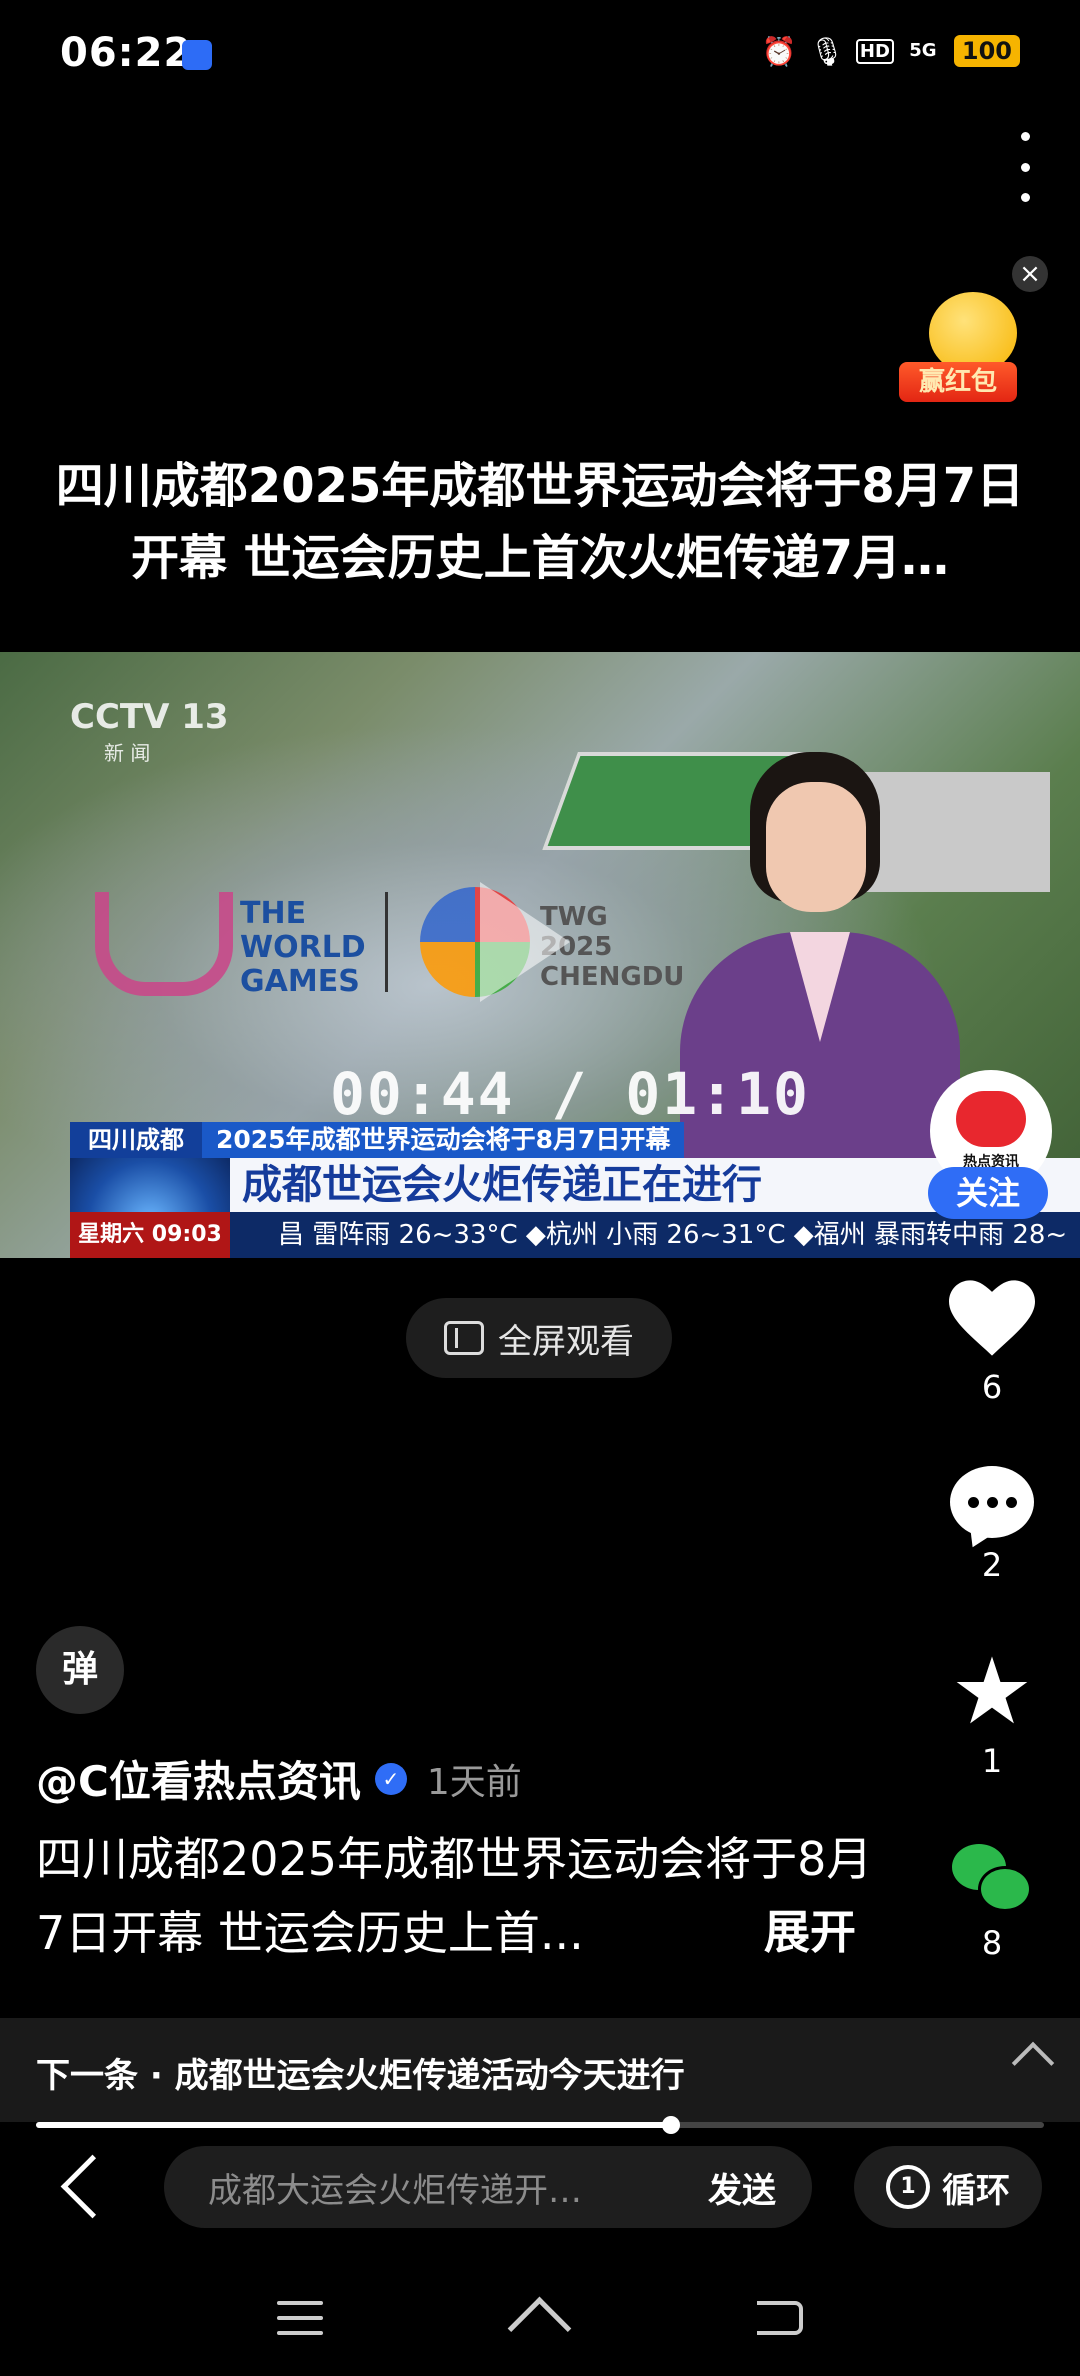 This screenshot has width=1080, height=2376. I want to click on author-line: @C位看热点资讯 ✓ 1天前, so click(279, 1778).